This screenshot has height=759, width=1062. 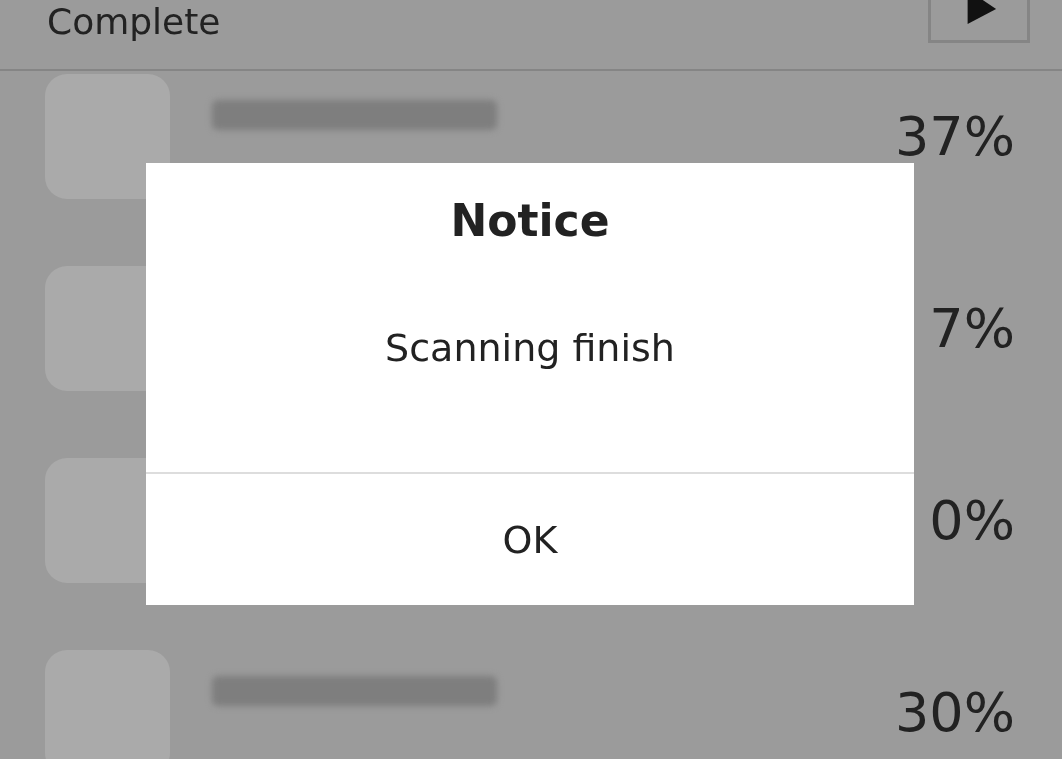 I want to click on percent-text: 37%, so click(x=954, y=136).